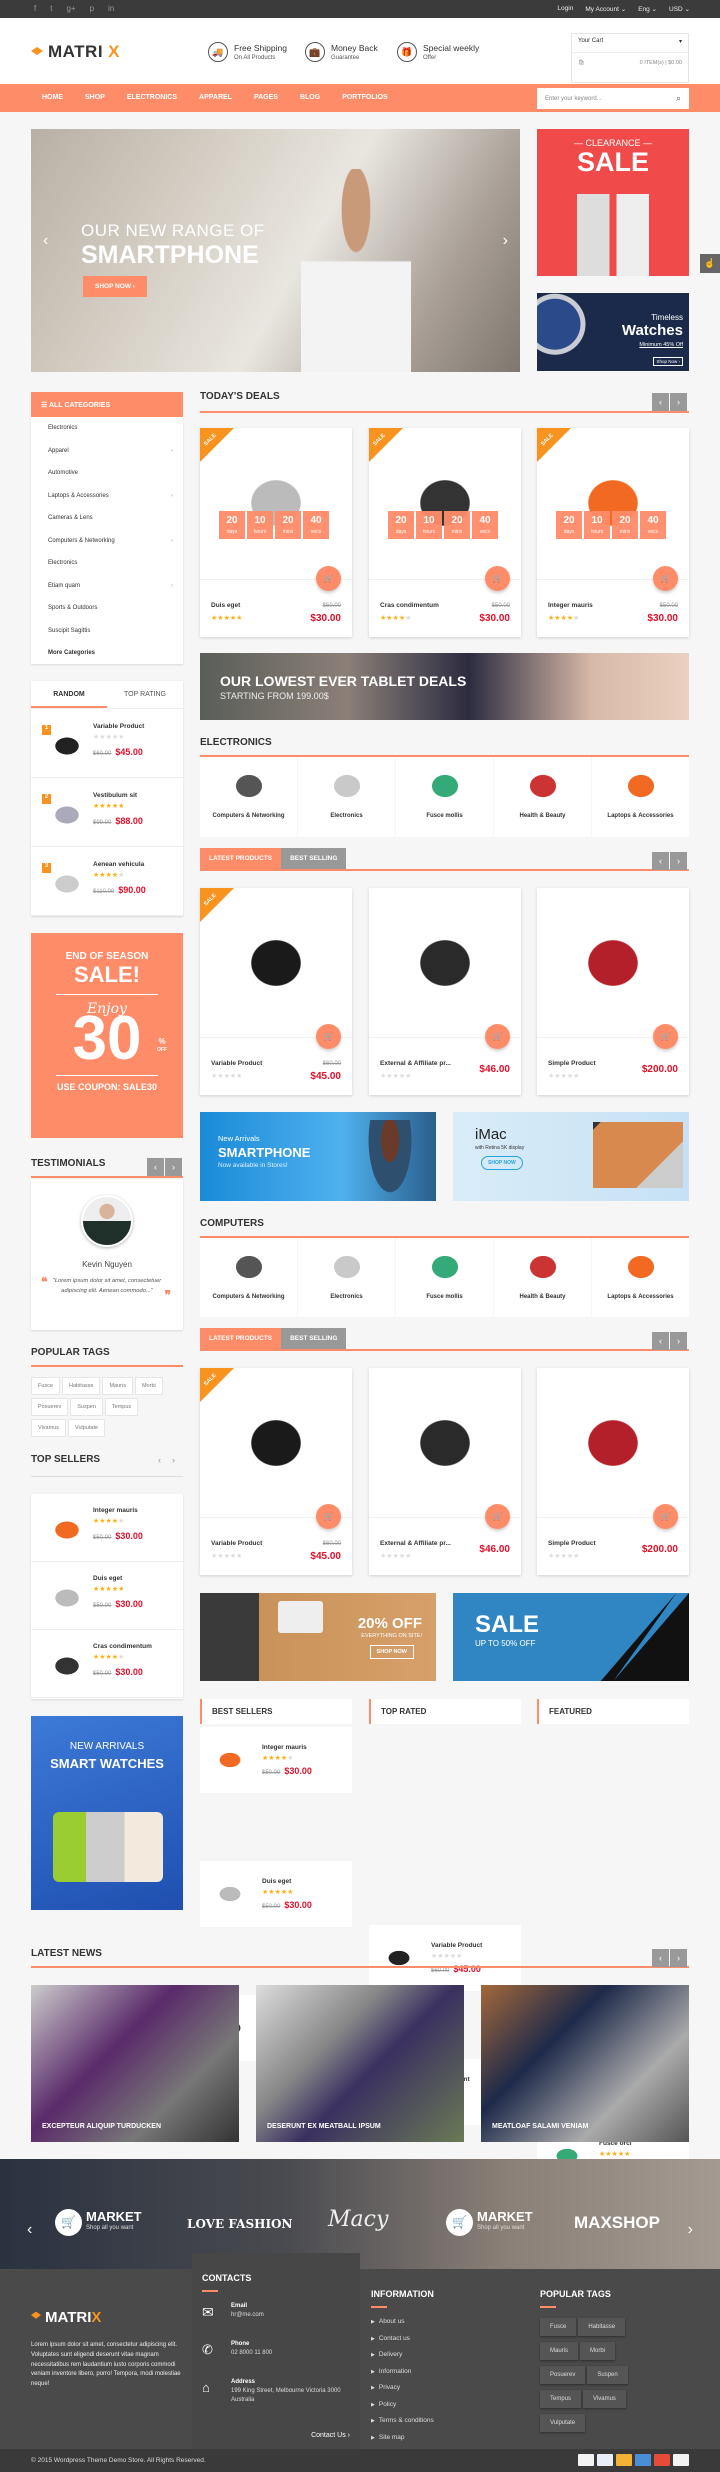  What do you see at coordinates (52, 97) in the screenshot?
I see `nav-item-home: HOME` at bounding box center [52, 97].